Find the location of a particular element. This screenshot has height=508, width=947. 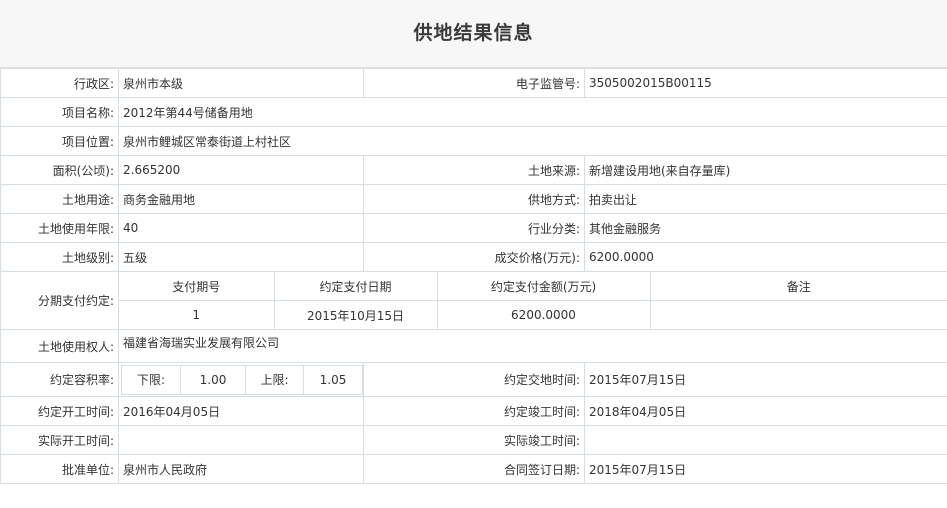

table-row: 1 2015年10月15日 6200.0000 is located at coordinates (533, 314).